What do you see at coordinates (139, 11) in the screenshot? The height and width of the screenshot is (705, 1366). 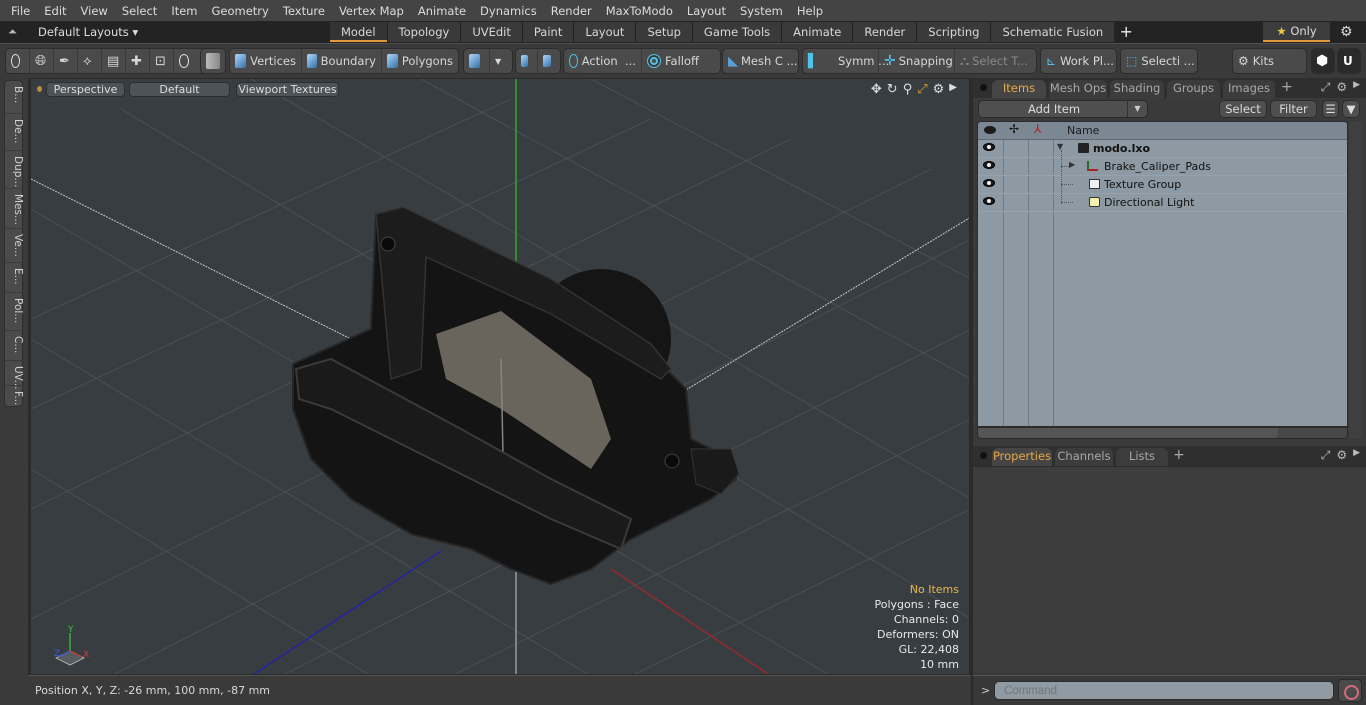 I see `menu-select: Select` at bounding box center [139, 11].